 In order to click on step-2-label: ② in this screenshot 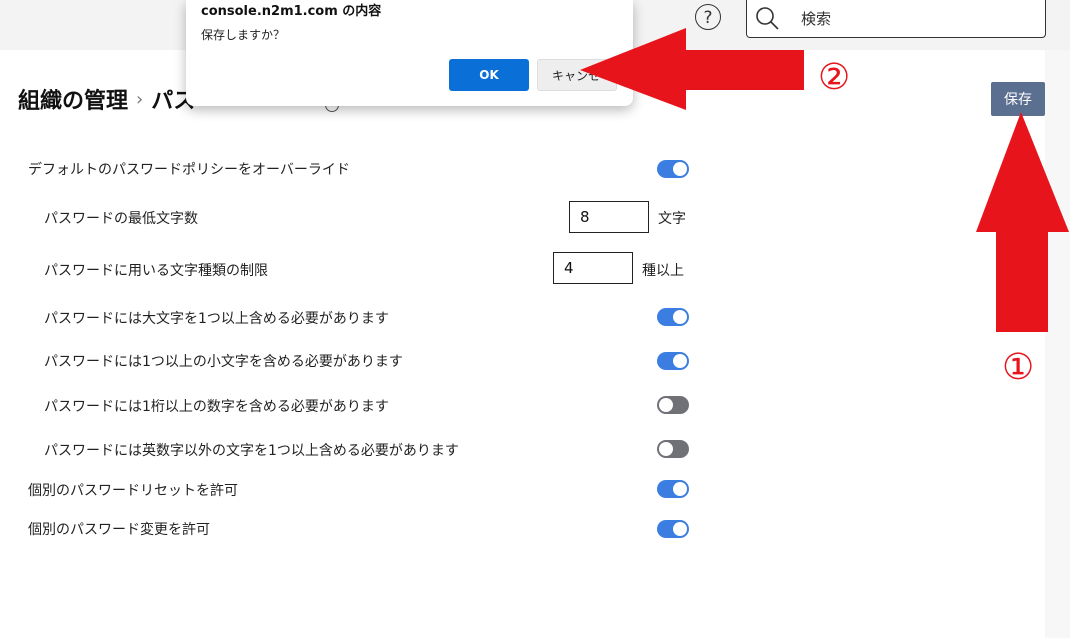, I will do `click(834, 77)`.